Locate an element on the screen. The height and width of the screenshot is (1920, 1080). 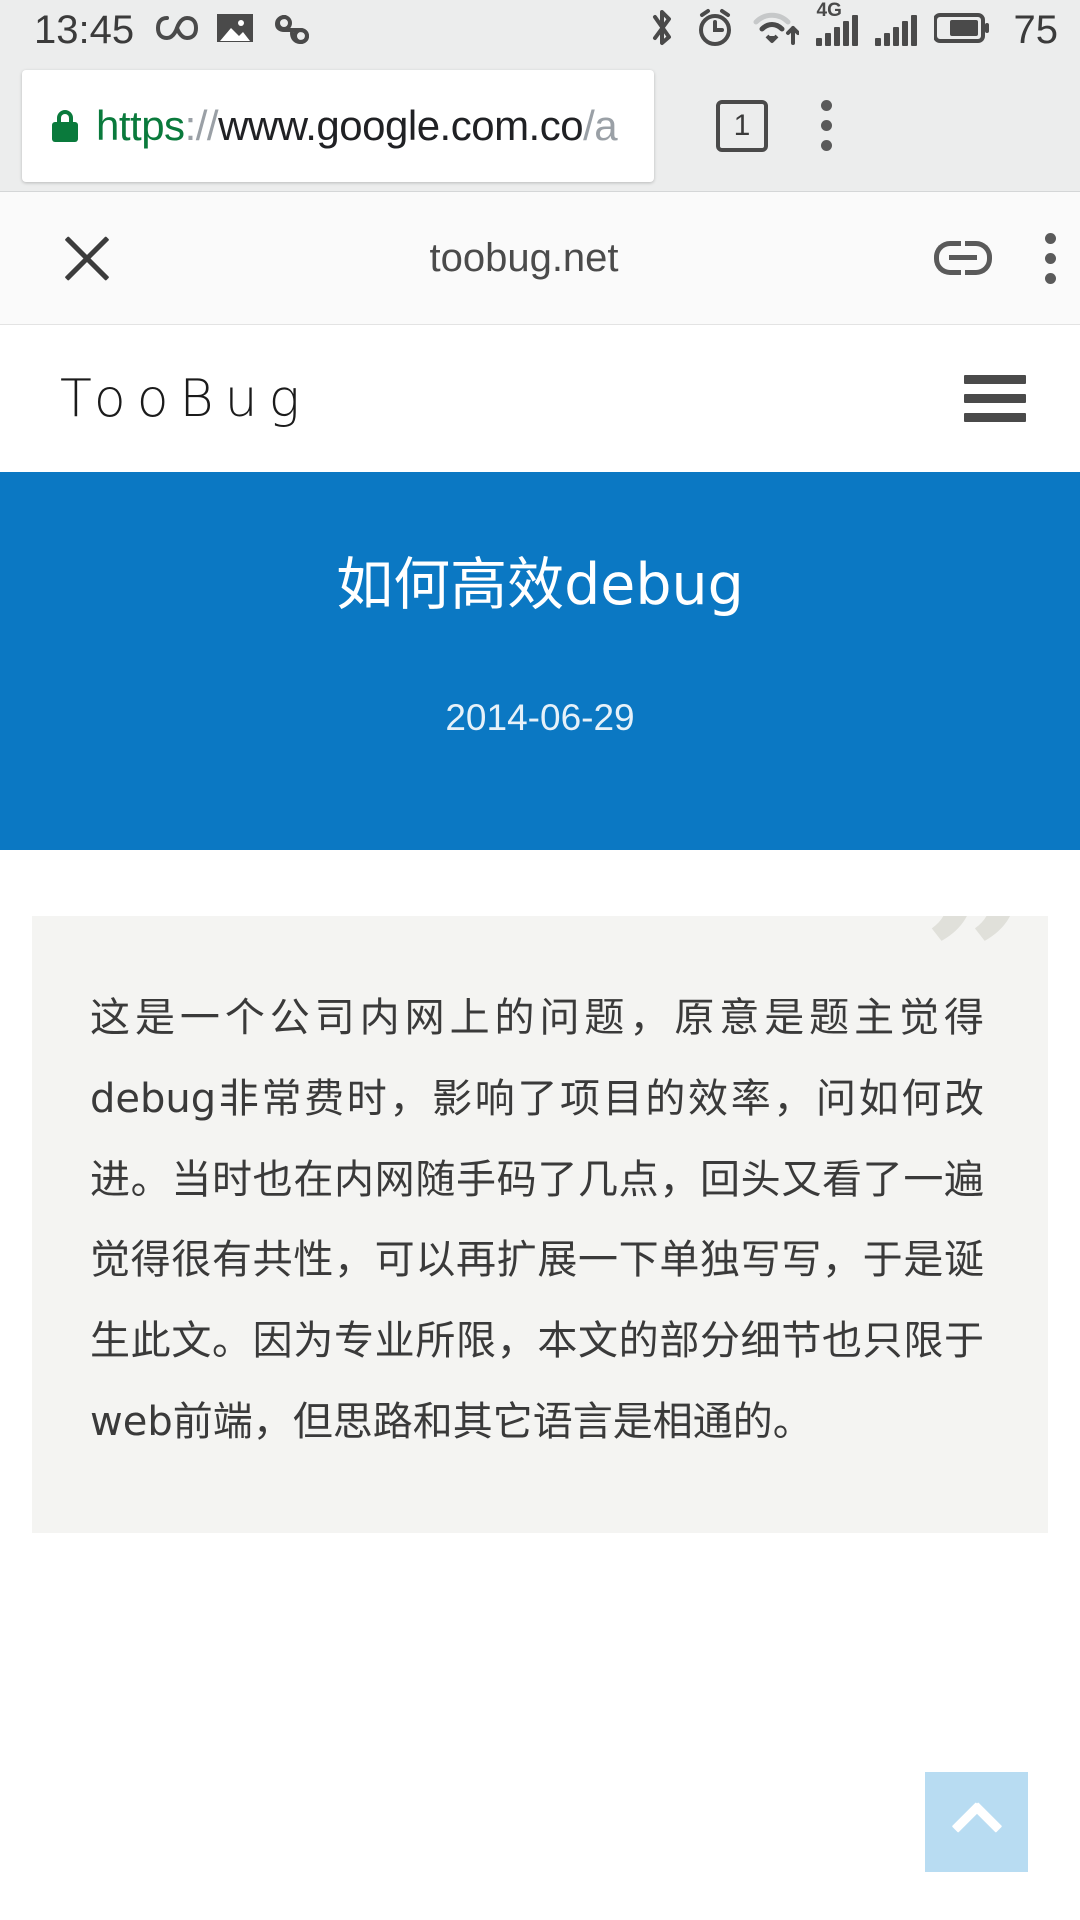
alarm-icon is located at coordinates (715, 30).